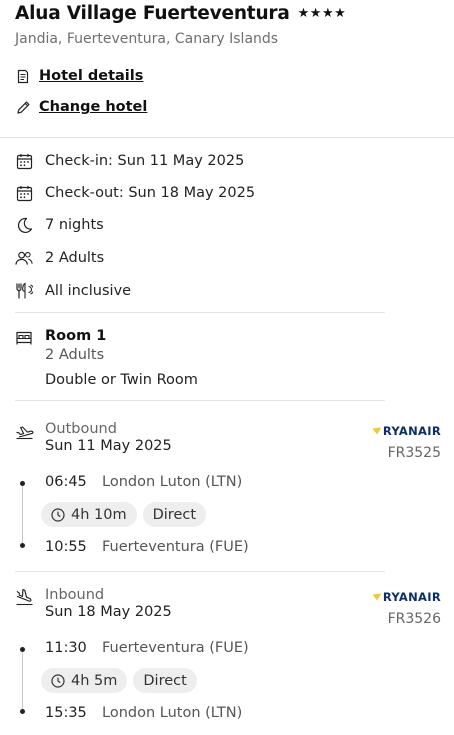 This screenshot has height=735, width=454. Describe the element at coordinates (108, 446) in the screenshot. I see `flight-date: Sun 11 May 2025` at that location.